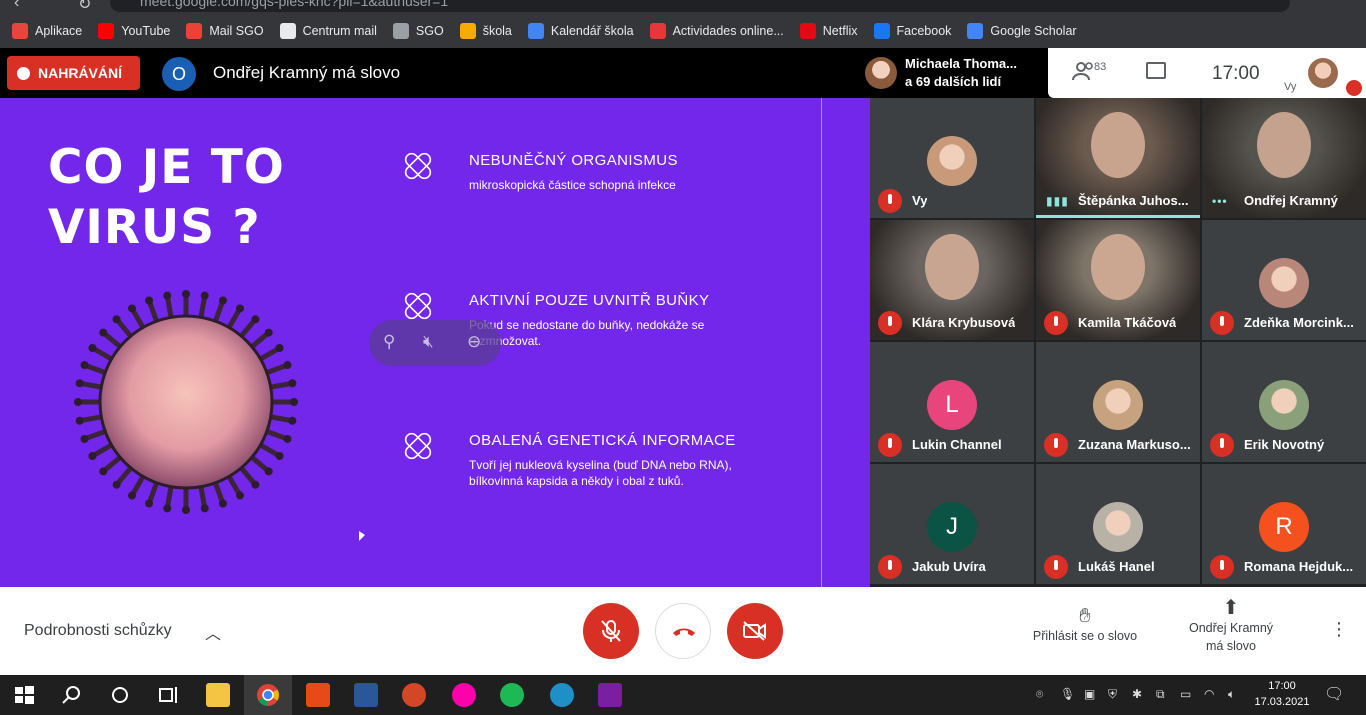  Describe the element at coordinates (225, 31) in the screenshot. I see `bookmark-item: Mail SGO` at that location.